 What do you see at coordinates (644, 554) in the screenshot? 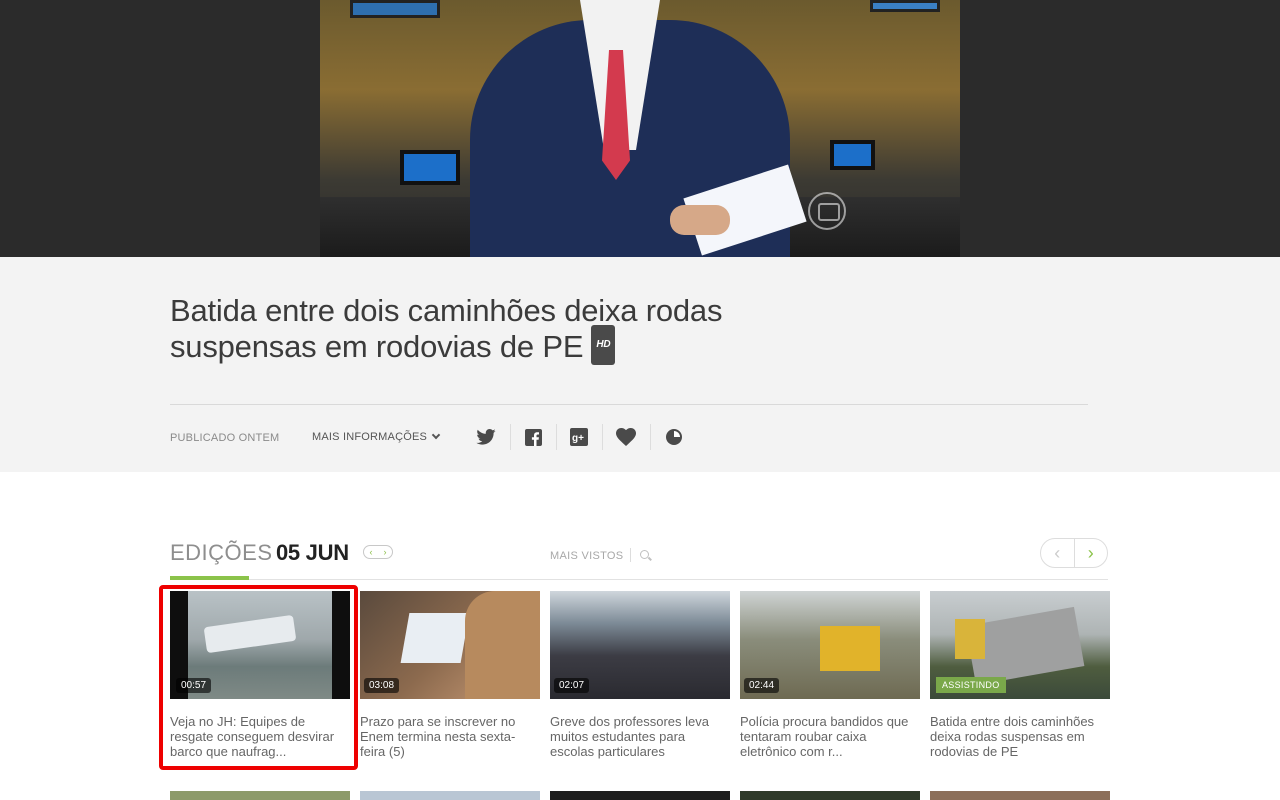
I see `search-icon` at bounding box center [644, 554].